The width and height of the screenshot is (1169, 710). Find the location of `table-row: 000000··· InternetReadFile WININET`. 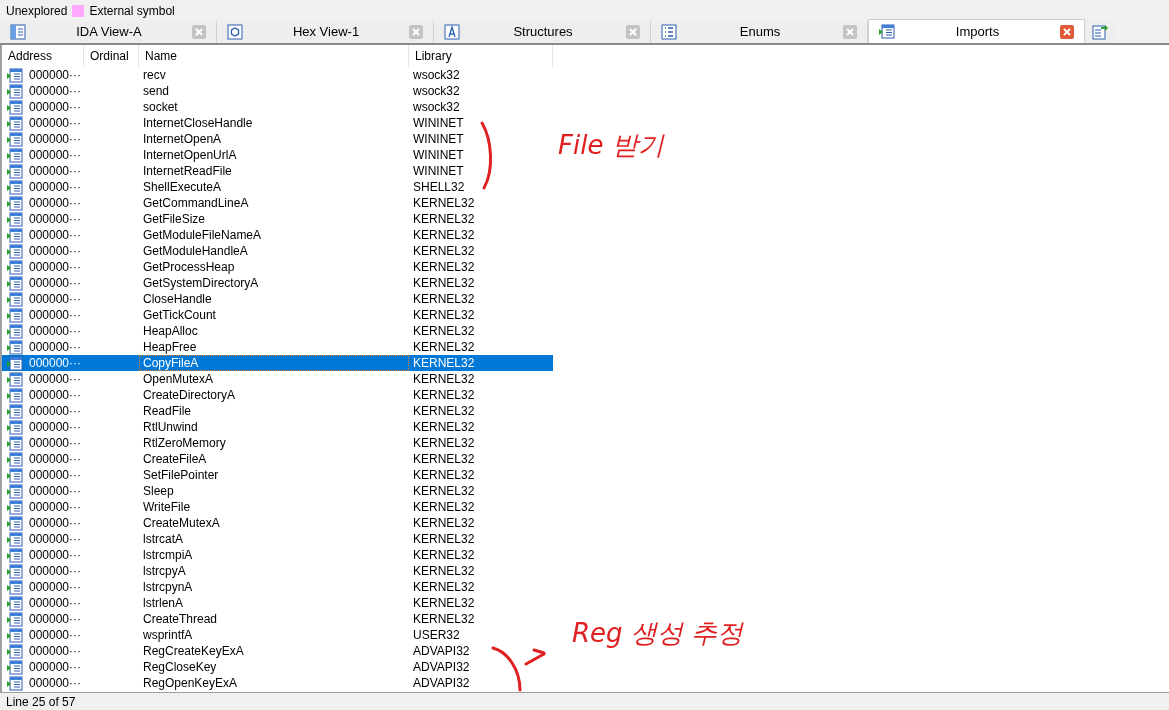

table-row: 000000··· InternetReadFile WININET is located at coordinates (277, 171).